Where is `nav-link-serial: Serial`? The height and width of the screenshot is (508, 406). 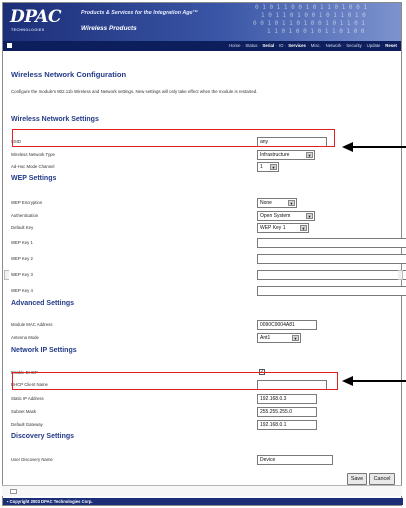
nav-link-serial: Serial is located at coordinates (268, 45).